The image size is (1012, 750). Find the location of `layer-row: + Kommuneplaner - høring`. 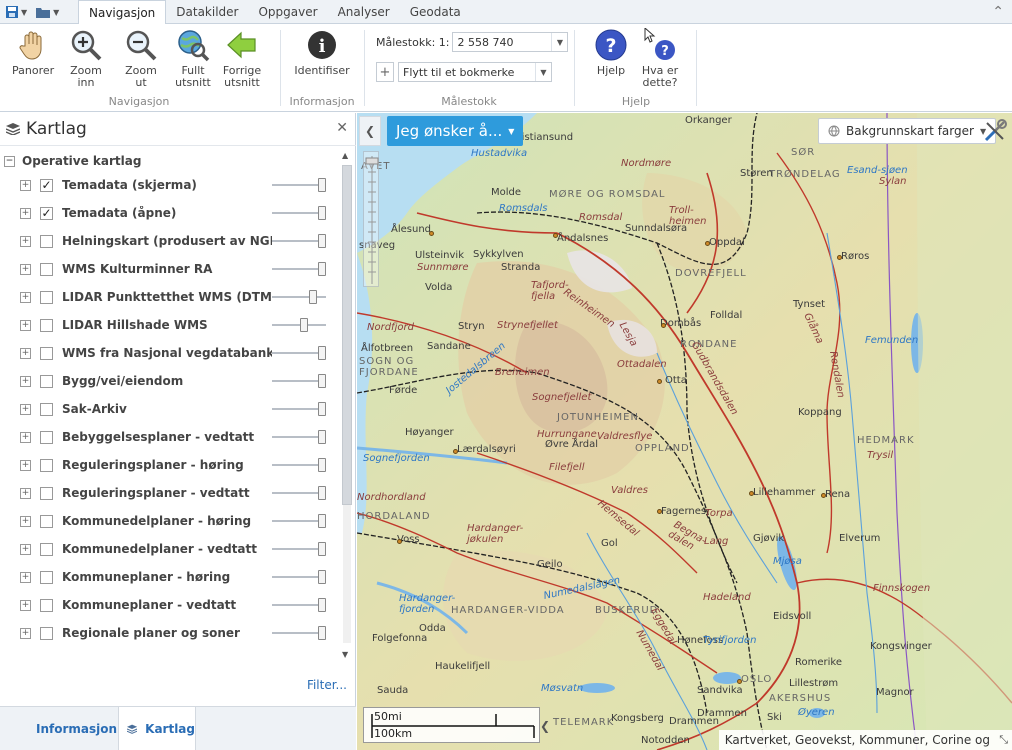

layer-row: + Kommuneplaner - høring is located at coordinates (170, 577).